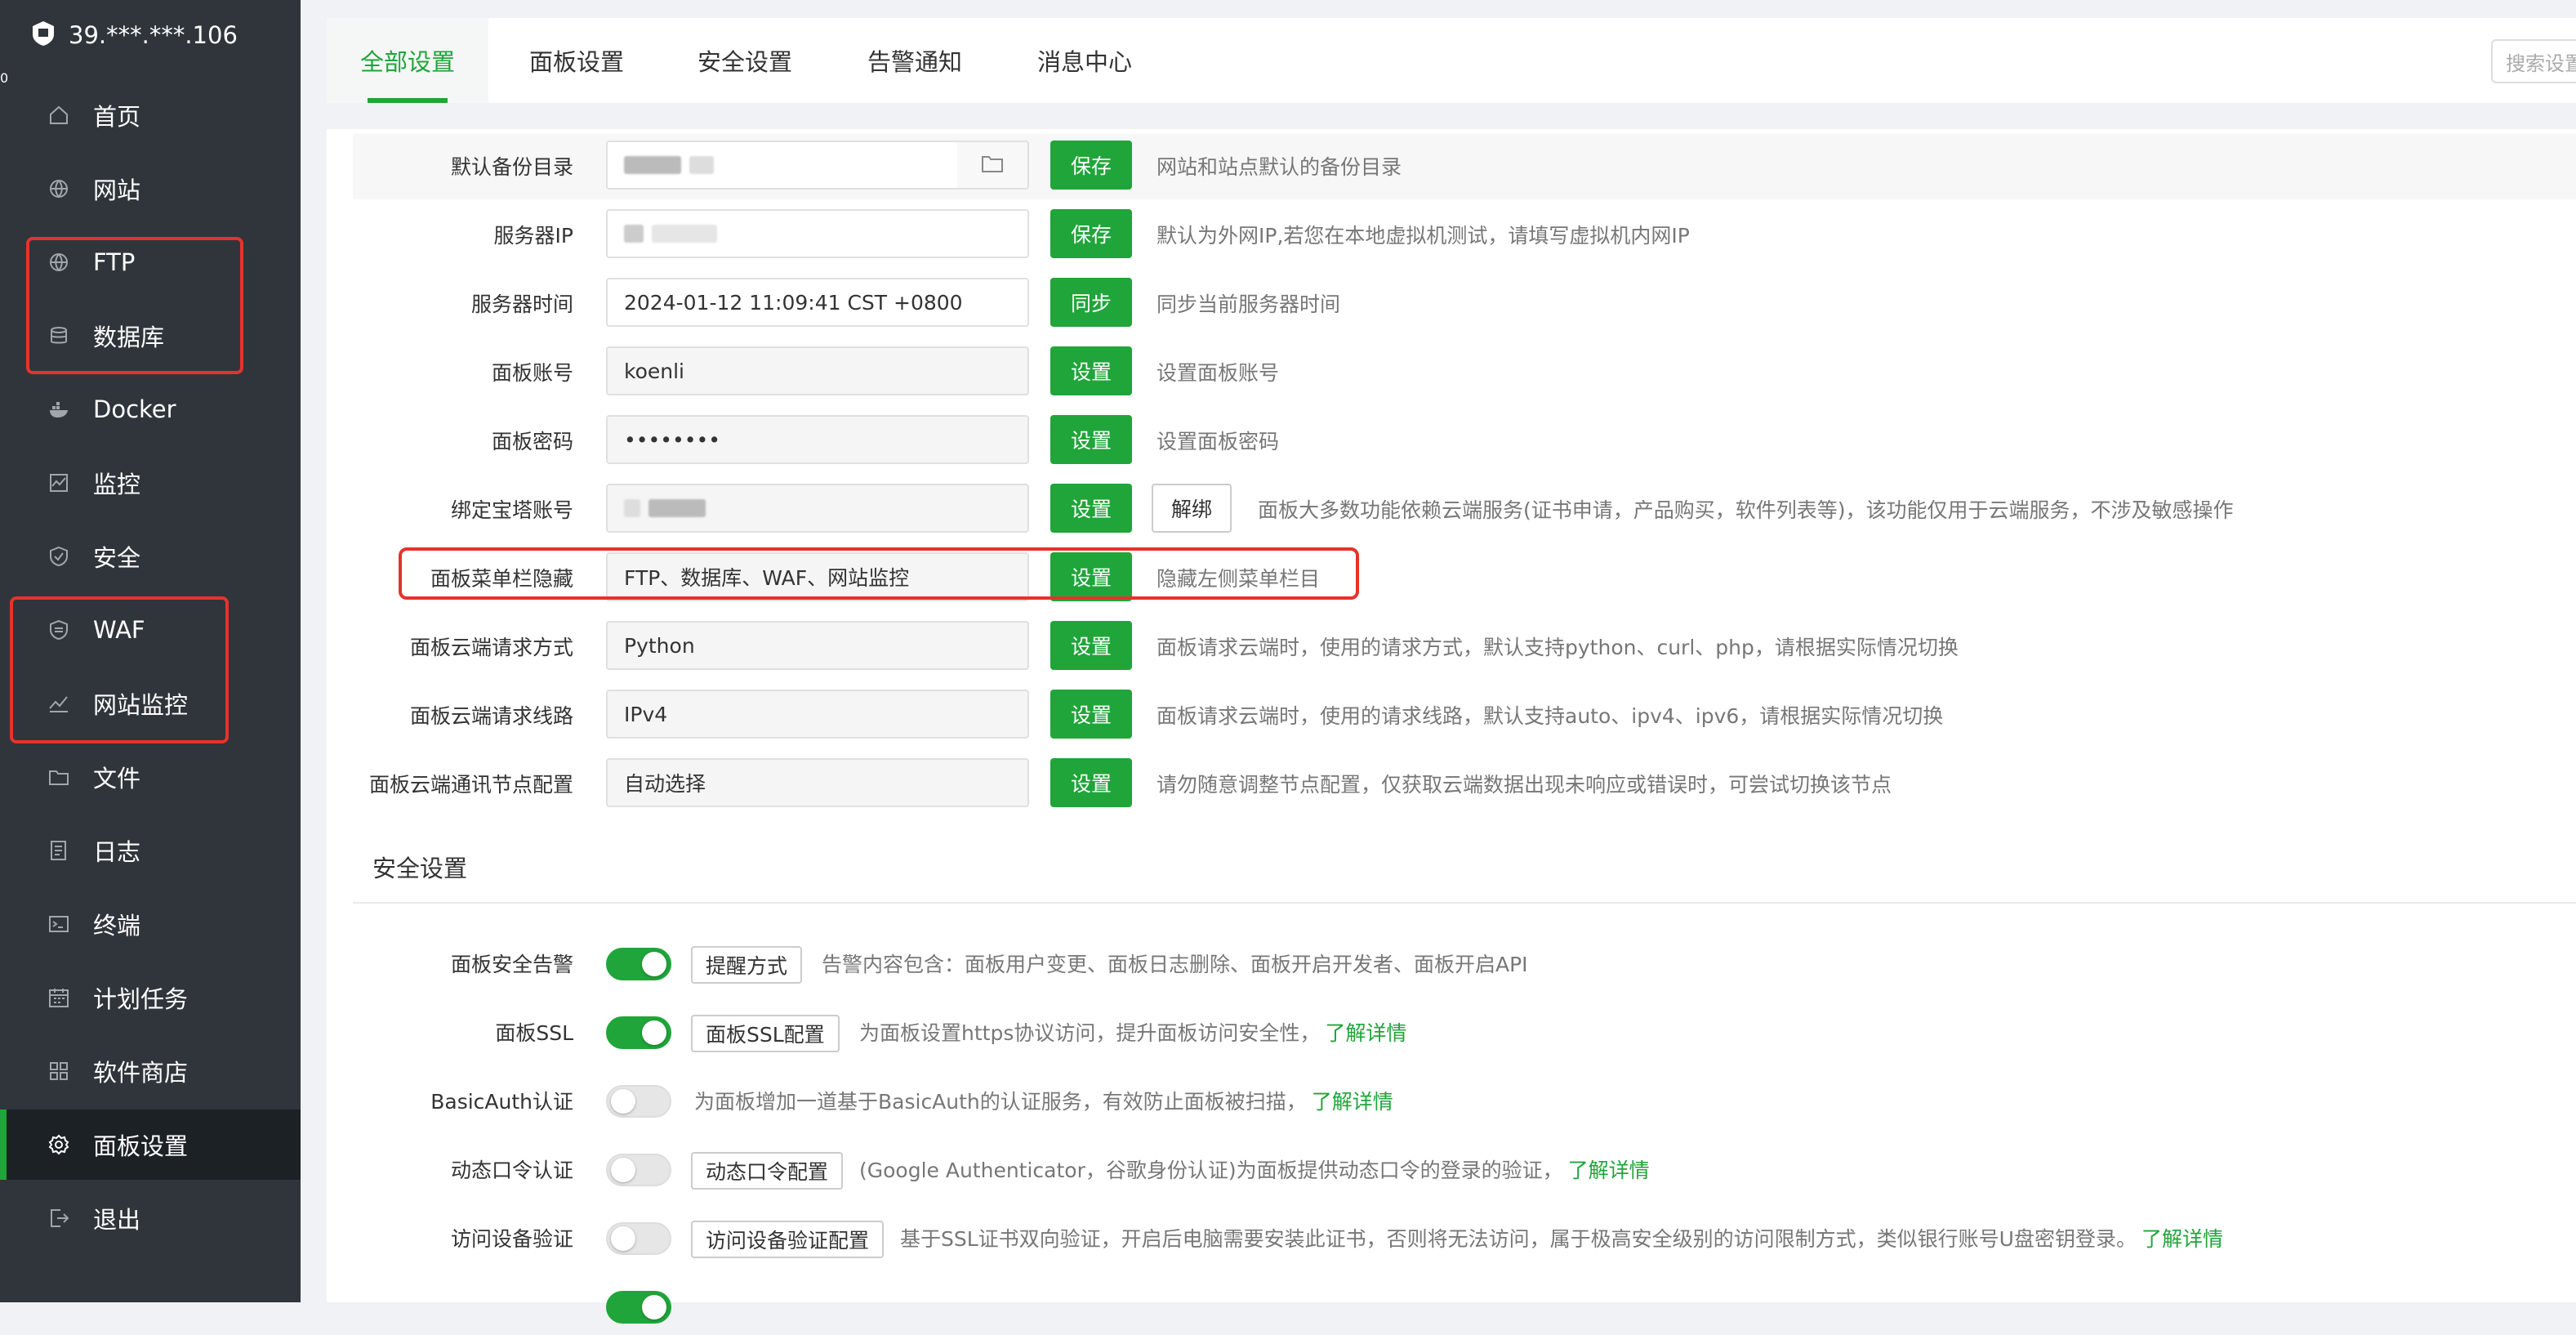 The image size is (2576, 1335). I want to click on setting-label: 绑定宝塔账号, so click(511, 510).